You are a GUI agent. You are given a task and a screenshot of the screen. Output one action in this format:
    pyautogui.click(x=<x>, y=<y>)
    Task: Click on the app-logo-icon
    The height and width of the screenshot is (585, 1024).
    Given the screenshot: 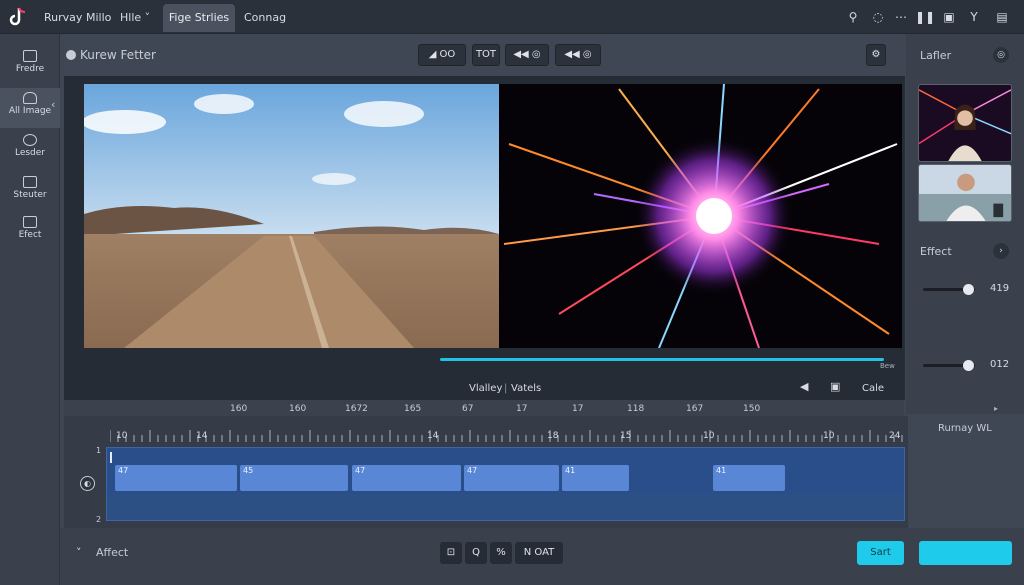 What is the action you would take?
    pyautogui.click(x=17, y=16)
    